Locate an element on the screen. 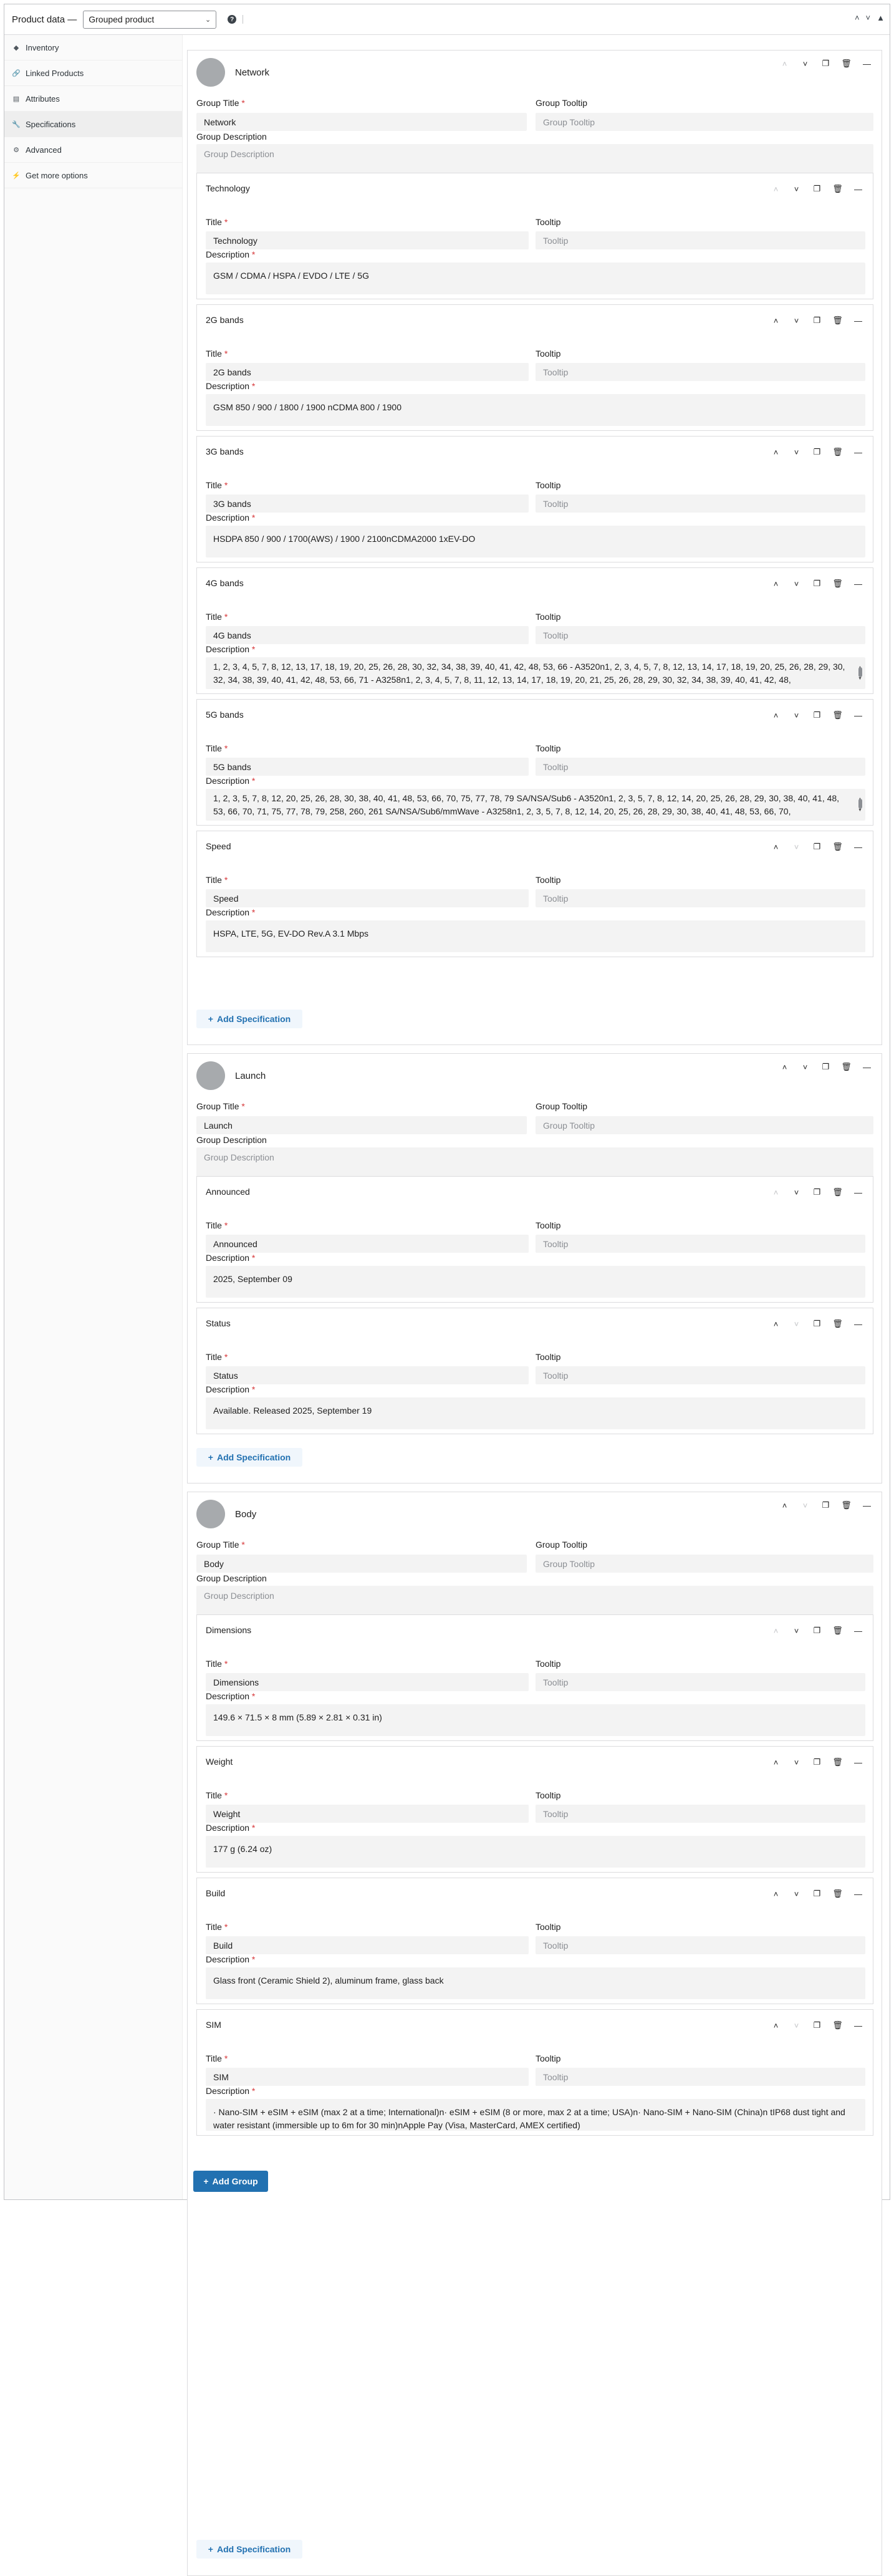  tab-attributes: ▤ Attributes is located at coordinates (93, 99).